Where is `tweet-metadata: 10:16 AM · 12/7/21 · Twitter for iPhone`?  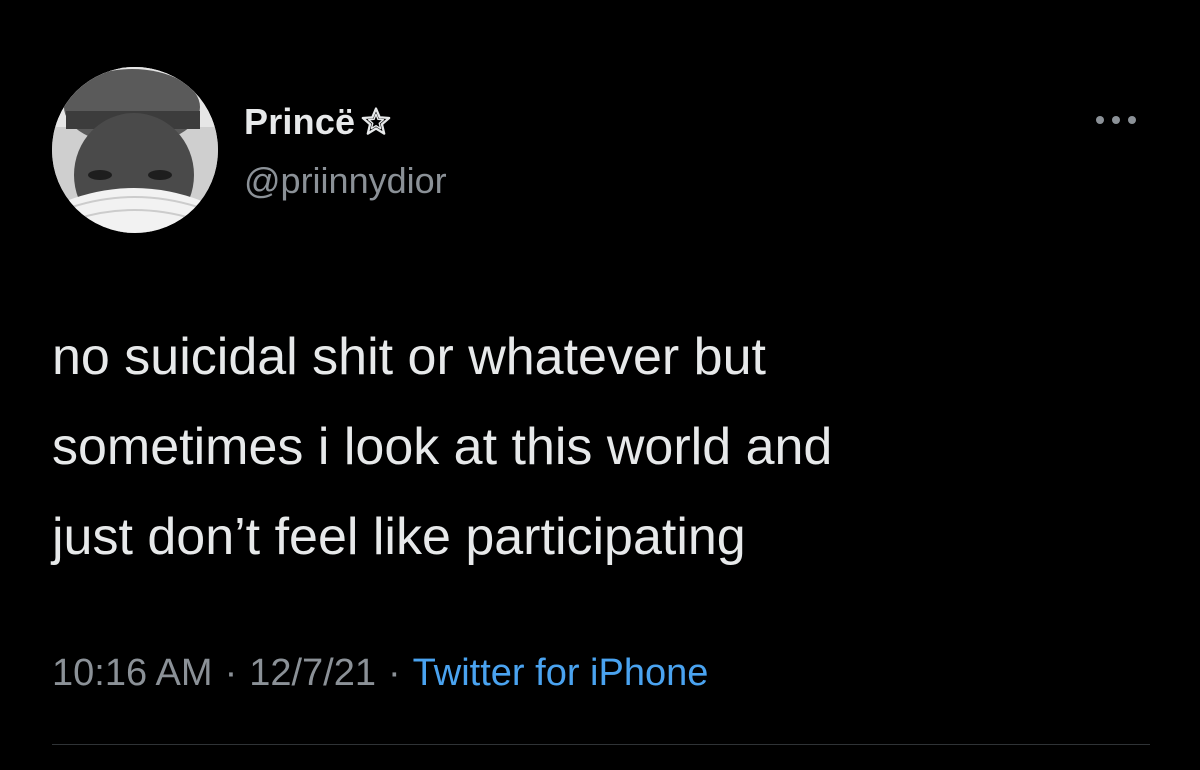 tweet-metadata: 10:16 AM · 12/7/21 · Twitter for iPhone is located at coordinates (380, 673).